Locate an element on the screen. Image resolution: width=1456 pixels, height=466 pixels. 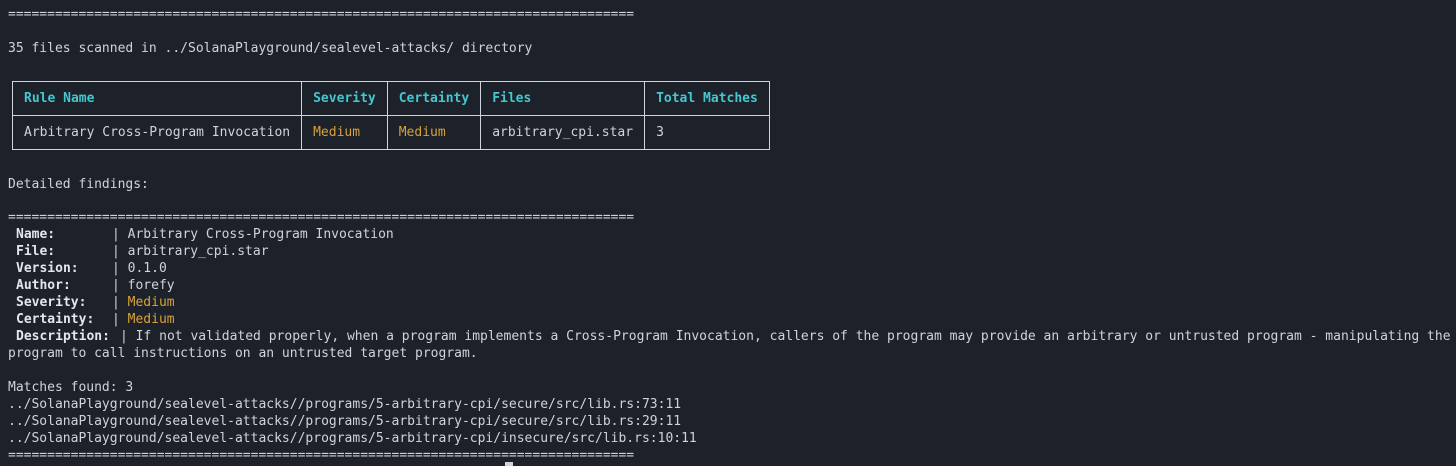
detail-version-key: Version: is located at coordinates (47, 268).